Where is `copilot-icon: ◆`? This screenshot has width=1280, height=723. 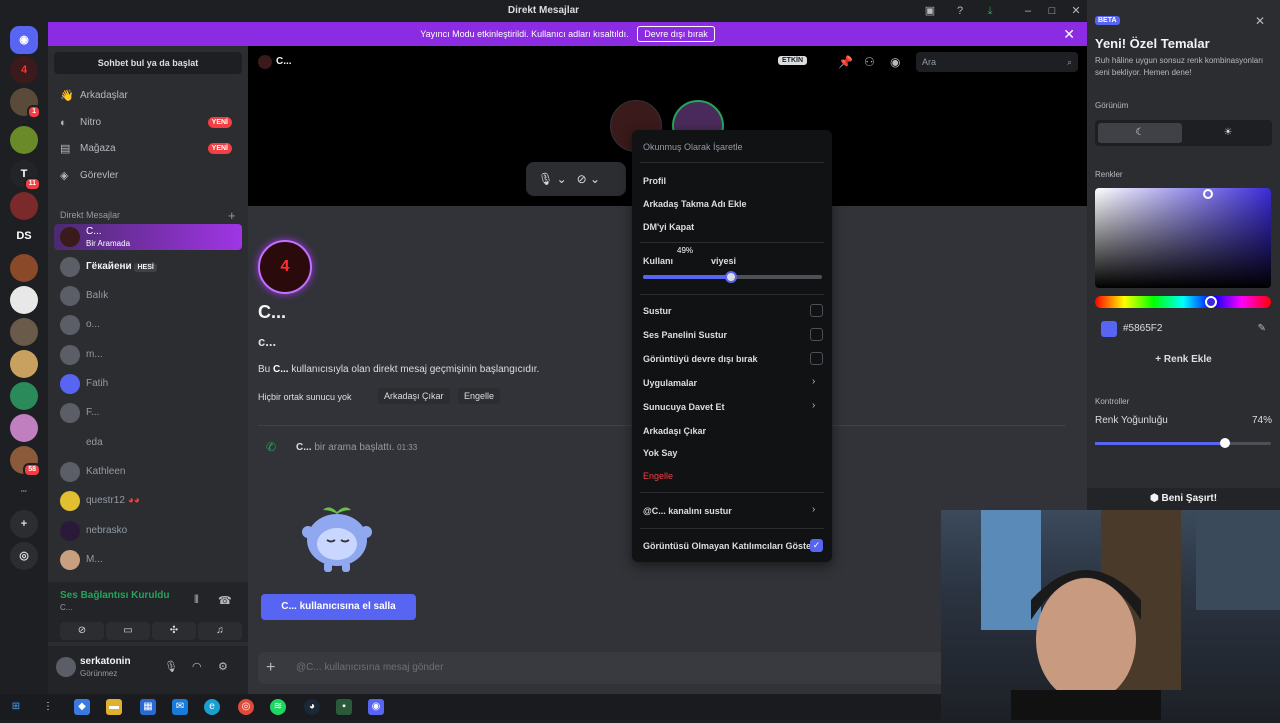 copilot-icon: ◆ is located at coordinates (82, 707).